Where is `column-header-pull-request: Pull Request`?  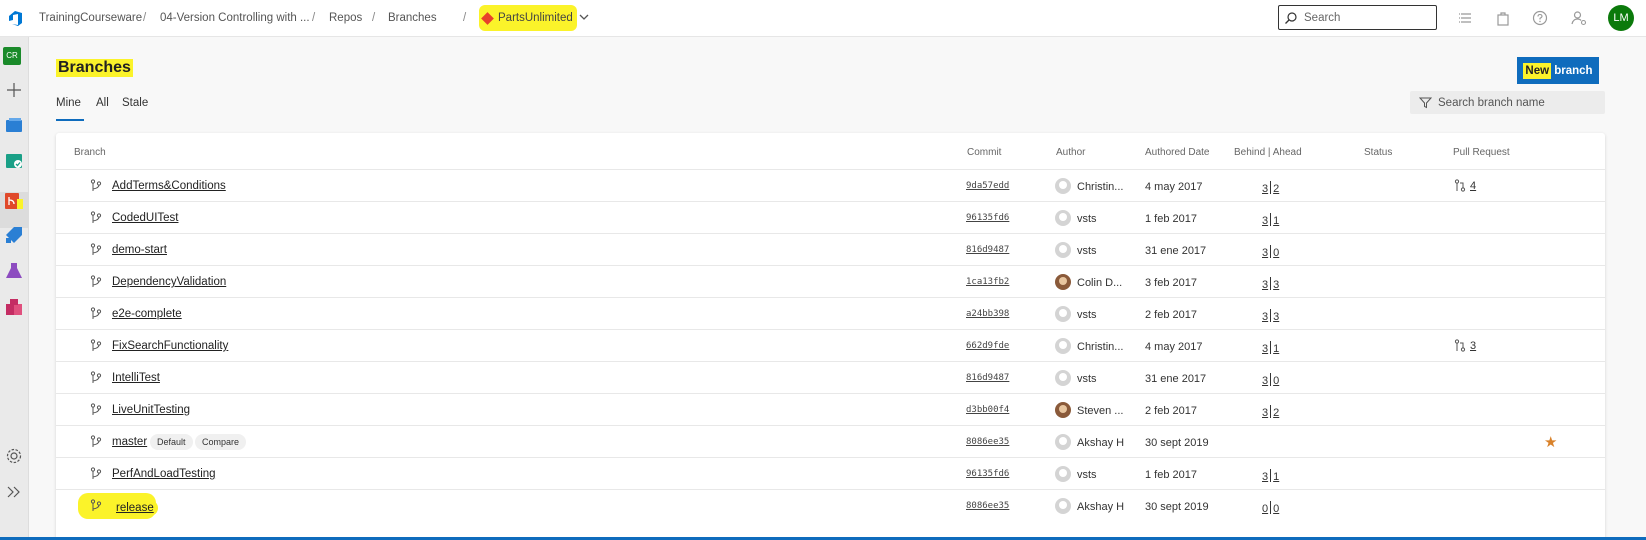
column-header-pull-request: Pull Request is located at coordinates (1481, 152).